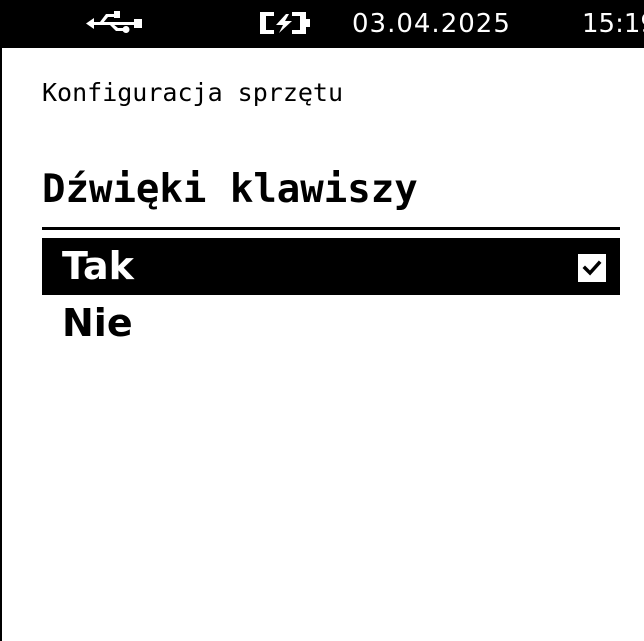  What do you see at coordinates (230, 189) in the screenshot?
I see `page-title: Dźwięki klawiszy` at bounding box center [230, 189].